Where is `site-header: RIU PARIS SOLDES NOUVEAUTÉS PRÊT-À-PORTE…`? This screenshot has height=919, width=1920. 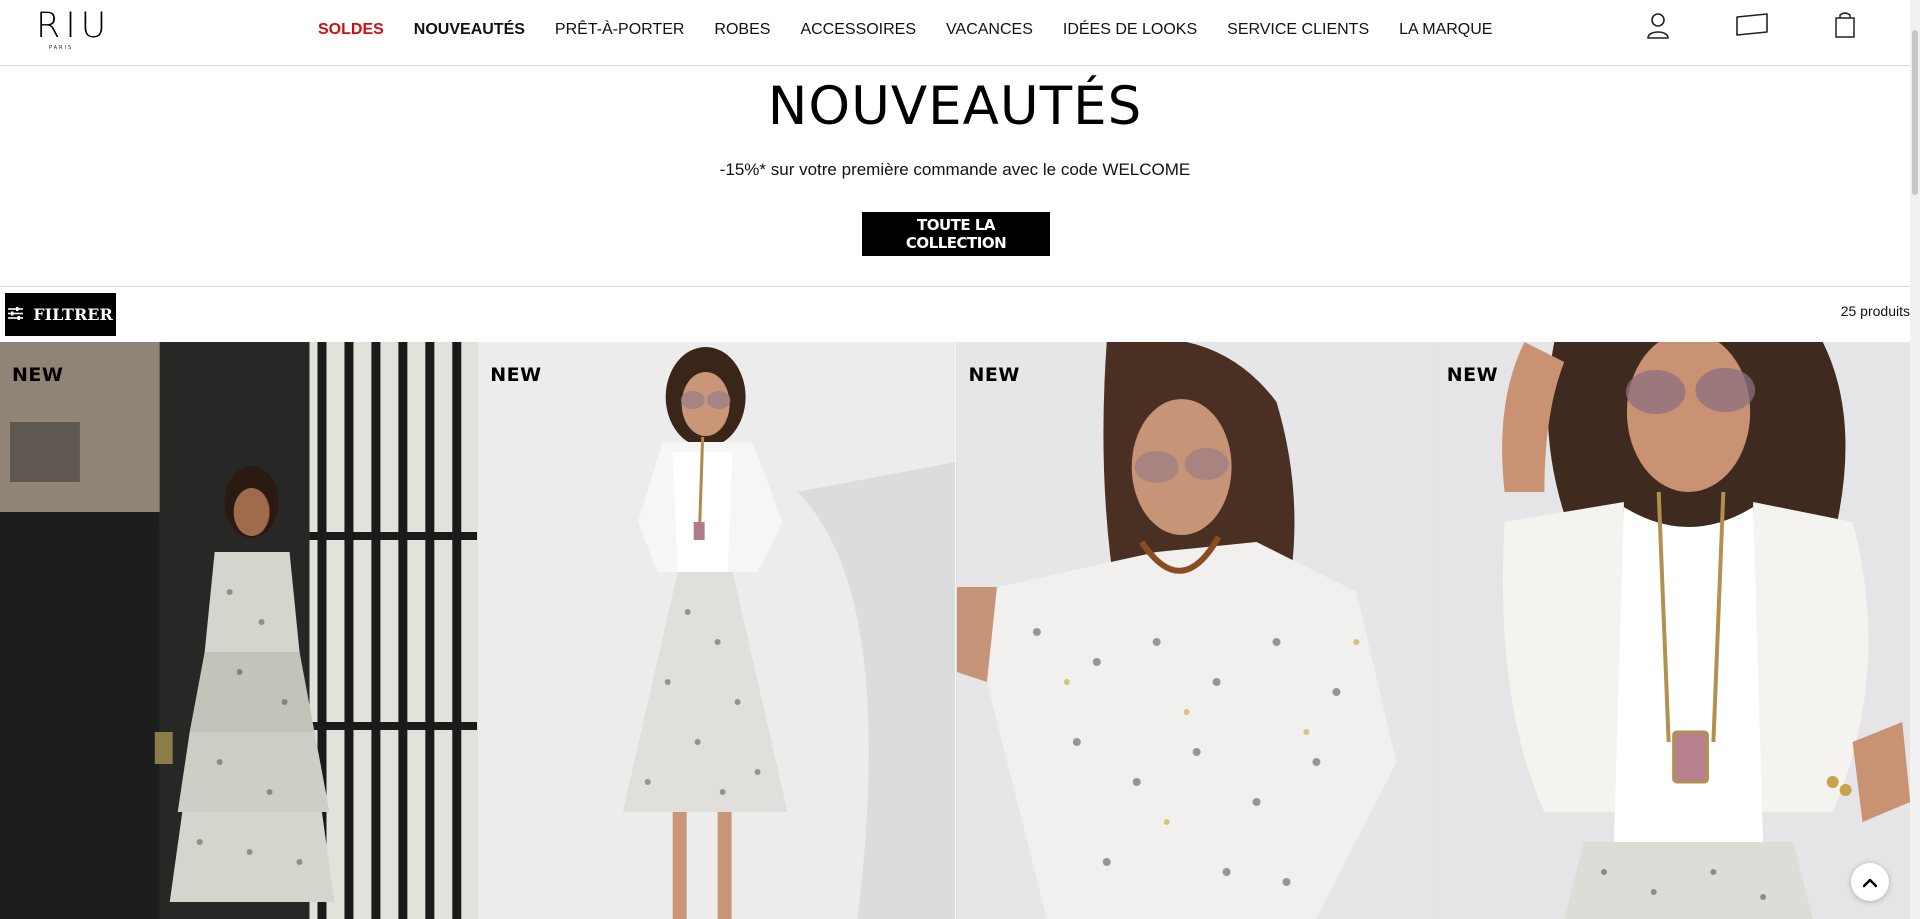
site-header: RIU PARIS SOLDES NOUVEAUTÉS PRÊT-À-PORTE… is located at coordinates (955, 33).